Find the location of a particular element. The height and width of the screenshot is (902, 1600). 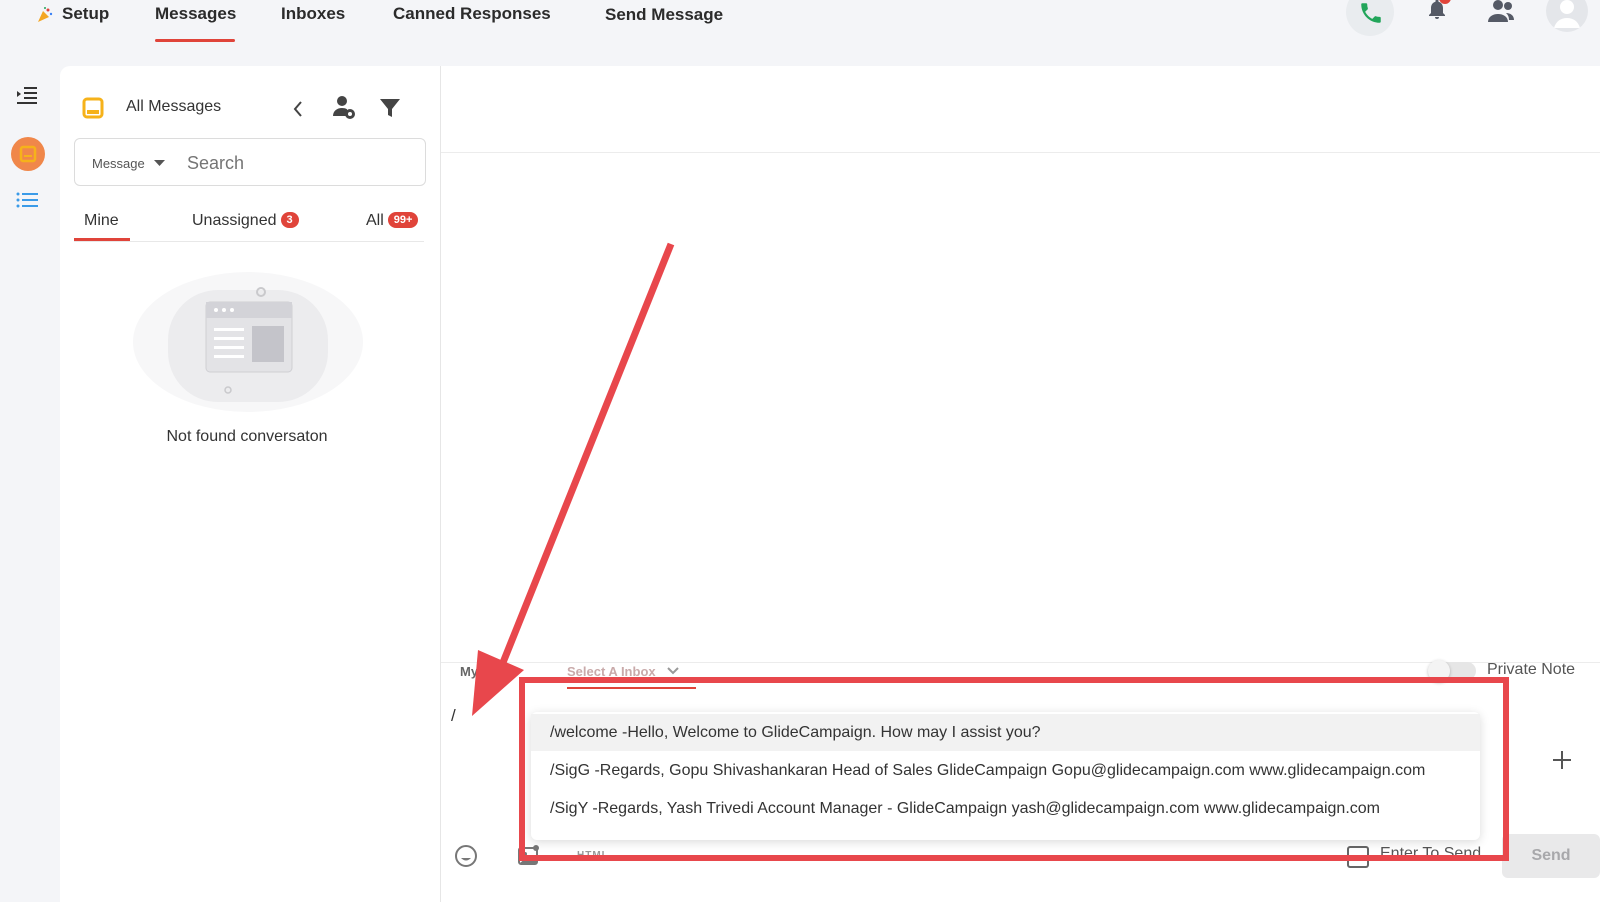

notifications-button is located at coordinates (1438, 12).